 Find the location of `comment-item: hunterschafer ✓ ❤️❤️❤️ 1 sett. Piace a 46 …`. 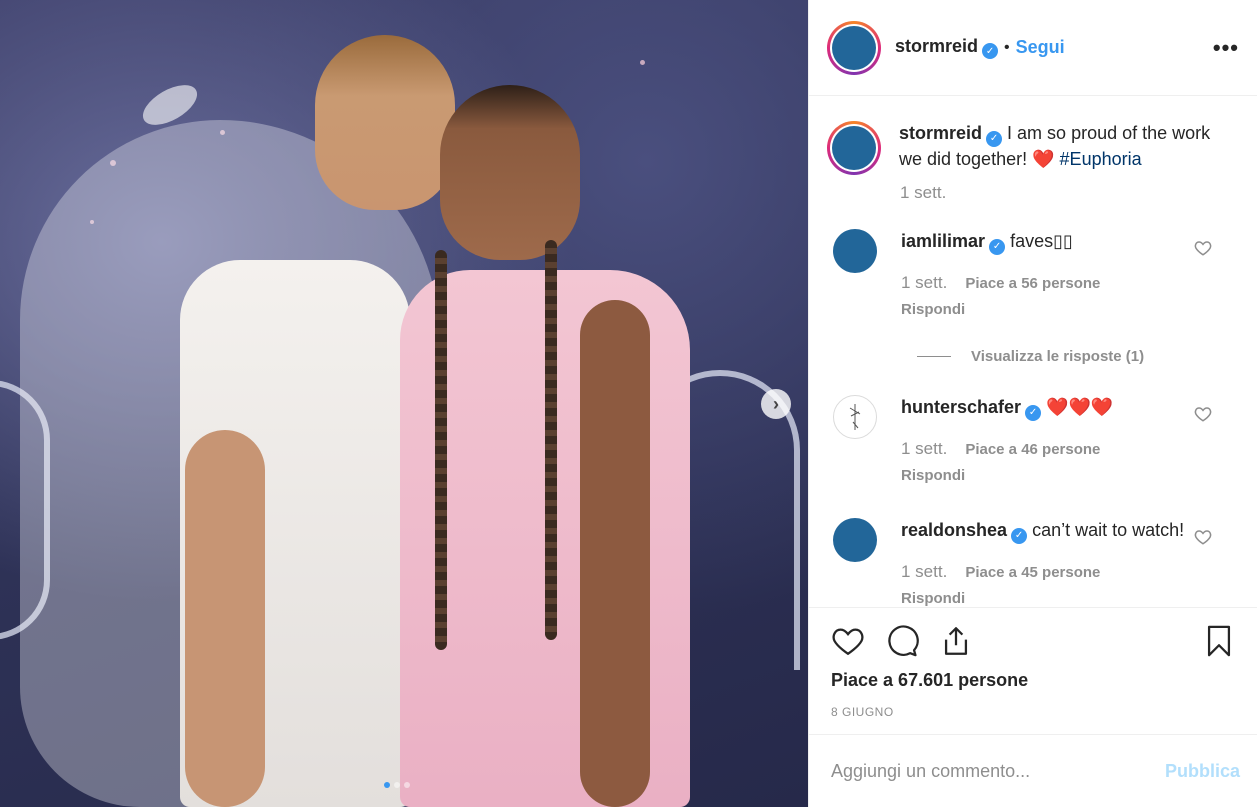

comment-item: hunterschafer ✓ ❤️❤️❤️ 1 sett. Piace a 46 … is located at coordinates (1033, 441).